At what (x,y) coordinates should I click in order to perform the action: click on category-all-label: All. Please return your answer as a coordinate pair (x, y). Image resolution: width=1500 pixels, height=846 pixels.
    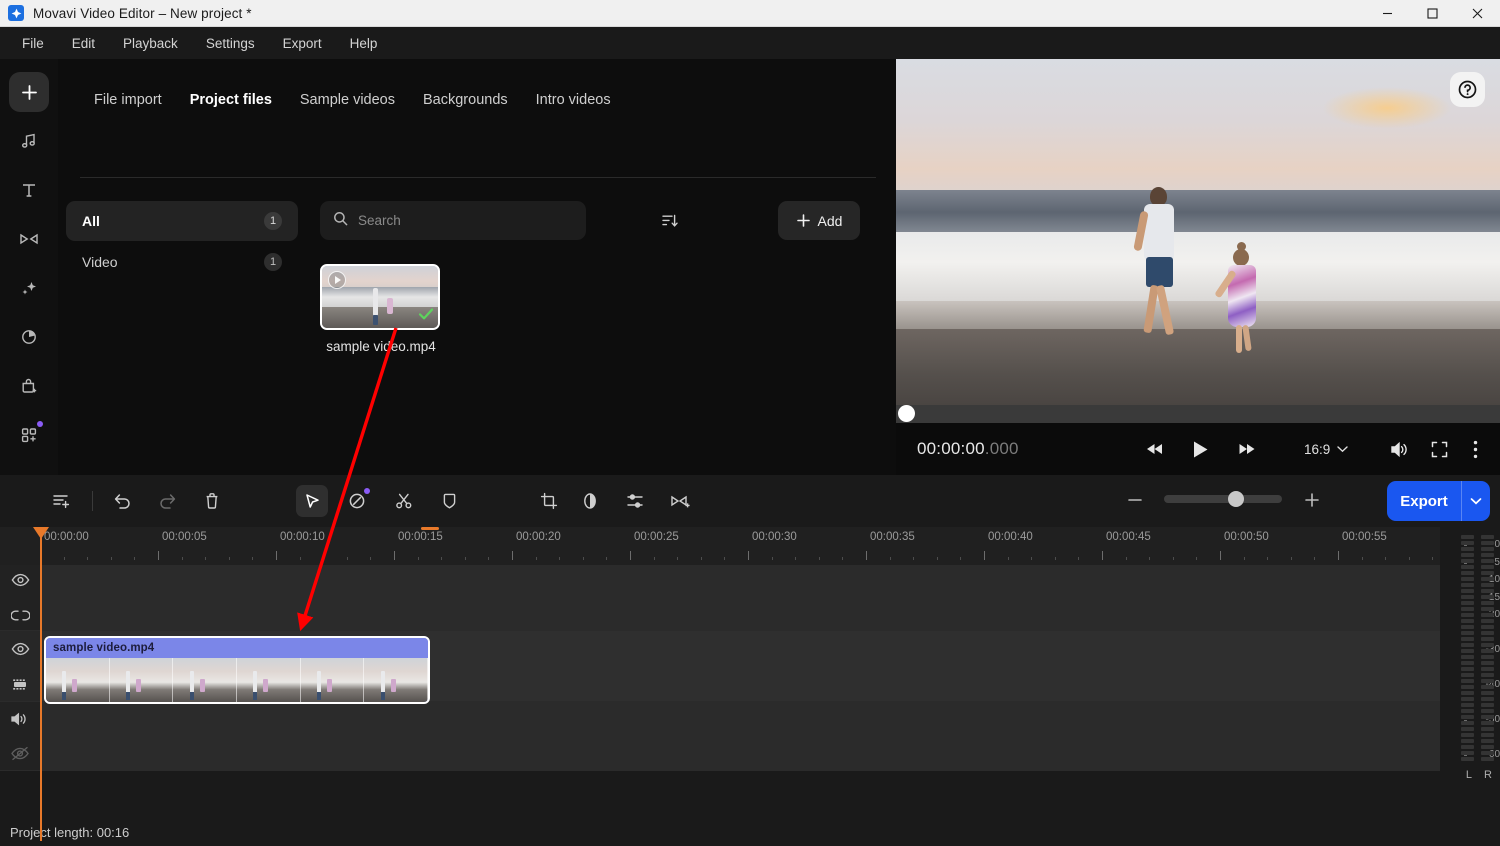
    Looking at the image, I should click on (91, 221).